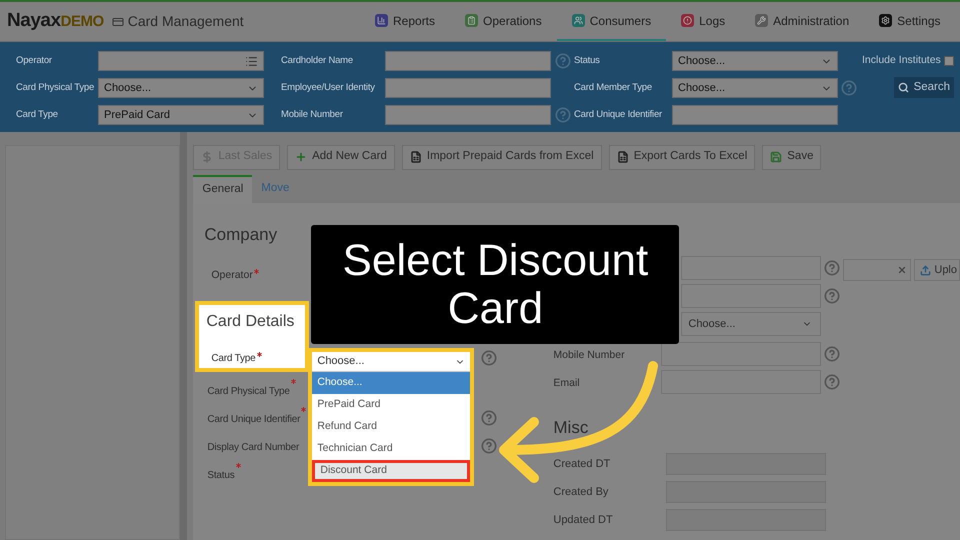  Describe the element at coordinates (903, 87) in the screenshot. I see `search-icon` at that location.